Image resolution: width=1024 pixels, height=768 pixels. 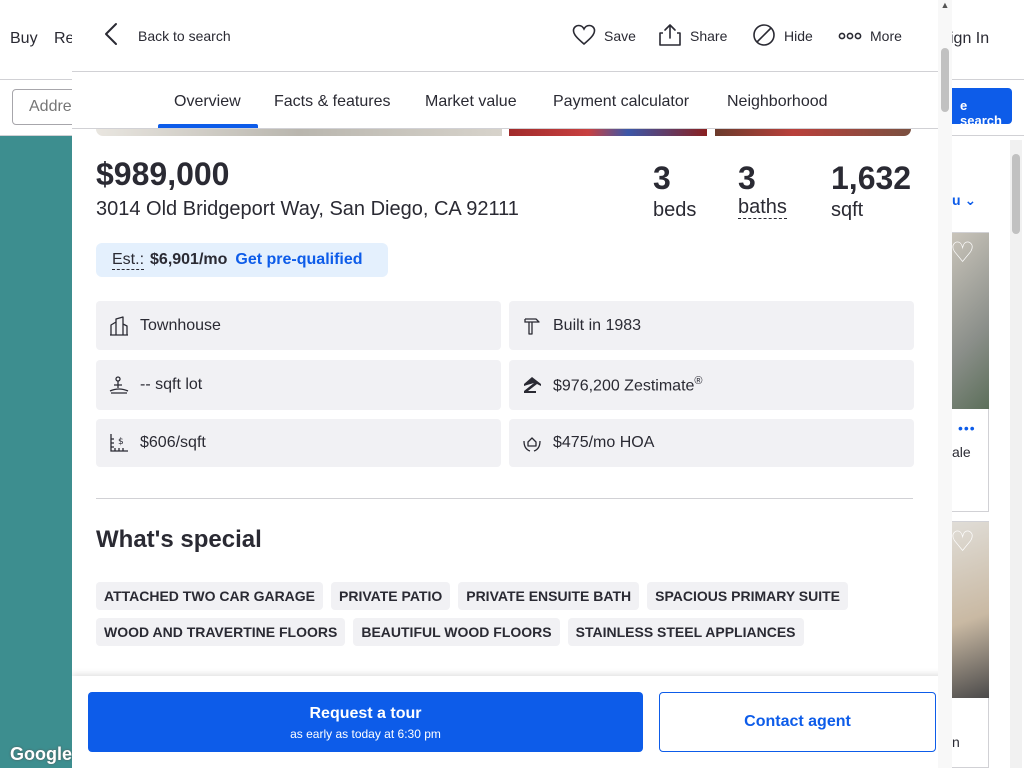 What do you see at coordinates (184, 36) in the screenshot?
I see `back-to-search-label: Back to search` at bounding box center [184, 36].